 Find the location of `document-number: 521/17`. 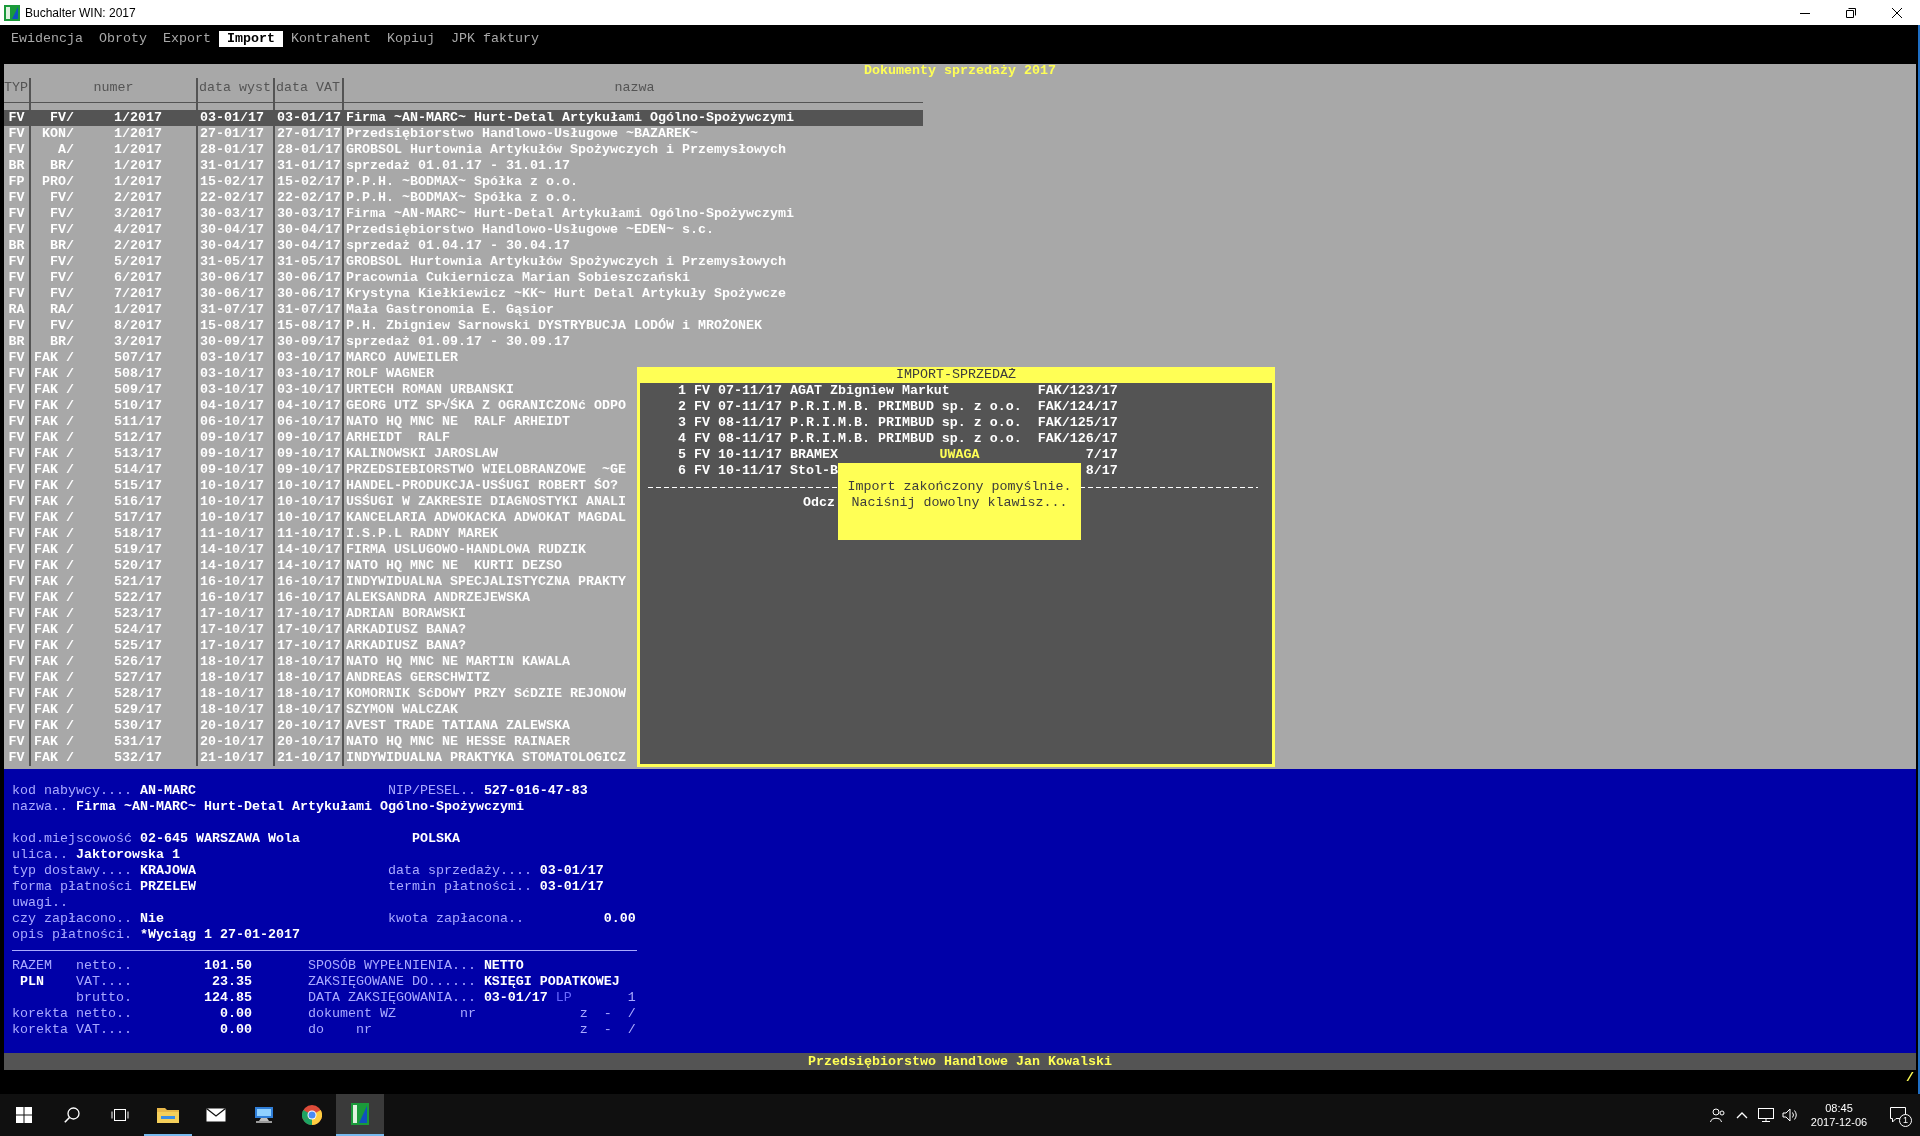

document-number: 521/17 is located at coordinates (137, 582).